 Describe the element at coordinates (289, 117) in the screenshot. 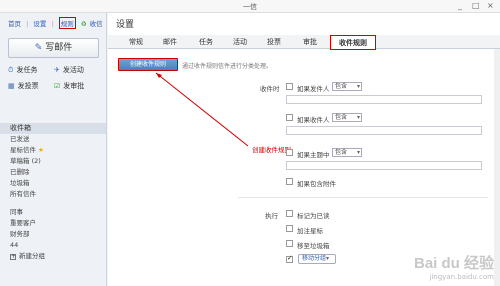

I see `recipient-checkbox` at that location.